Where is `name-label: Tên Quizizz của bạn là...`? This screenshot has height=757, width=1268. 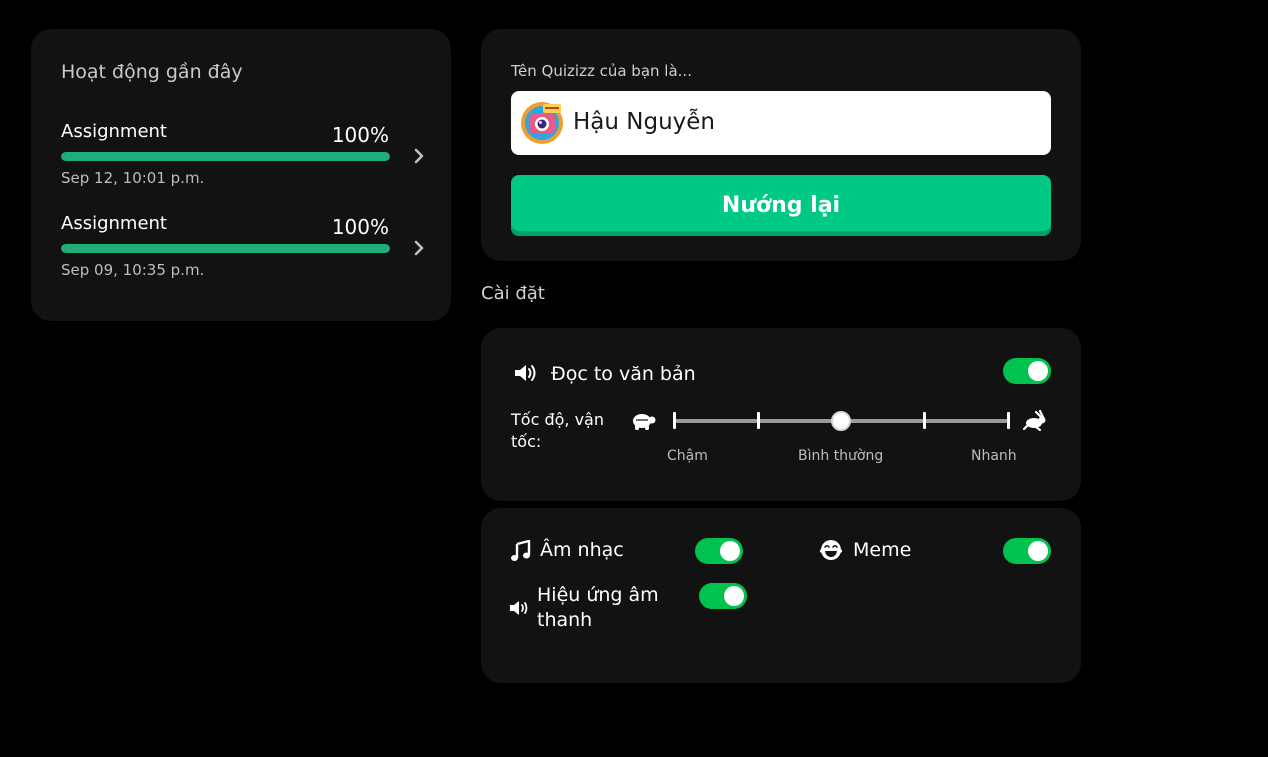
name-label: Tên Quizizz của bạn là... is located at coordinates (601, 71).